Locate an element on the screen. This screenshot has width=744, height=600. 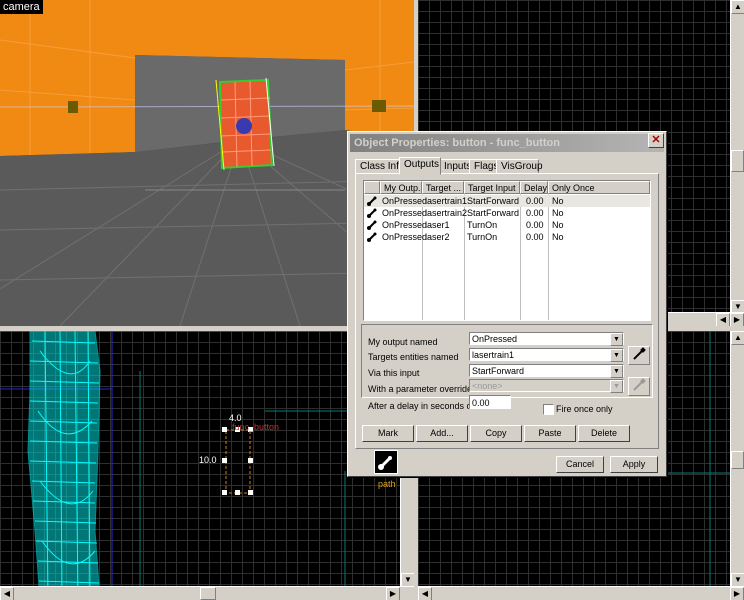
path-label: path is located at coordinates (387, 484).